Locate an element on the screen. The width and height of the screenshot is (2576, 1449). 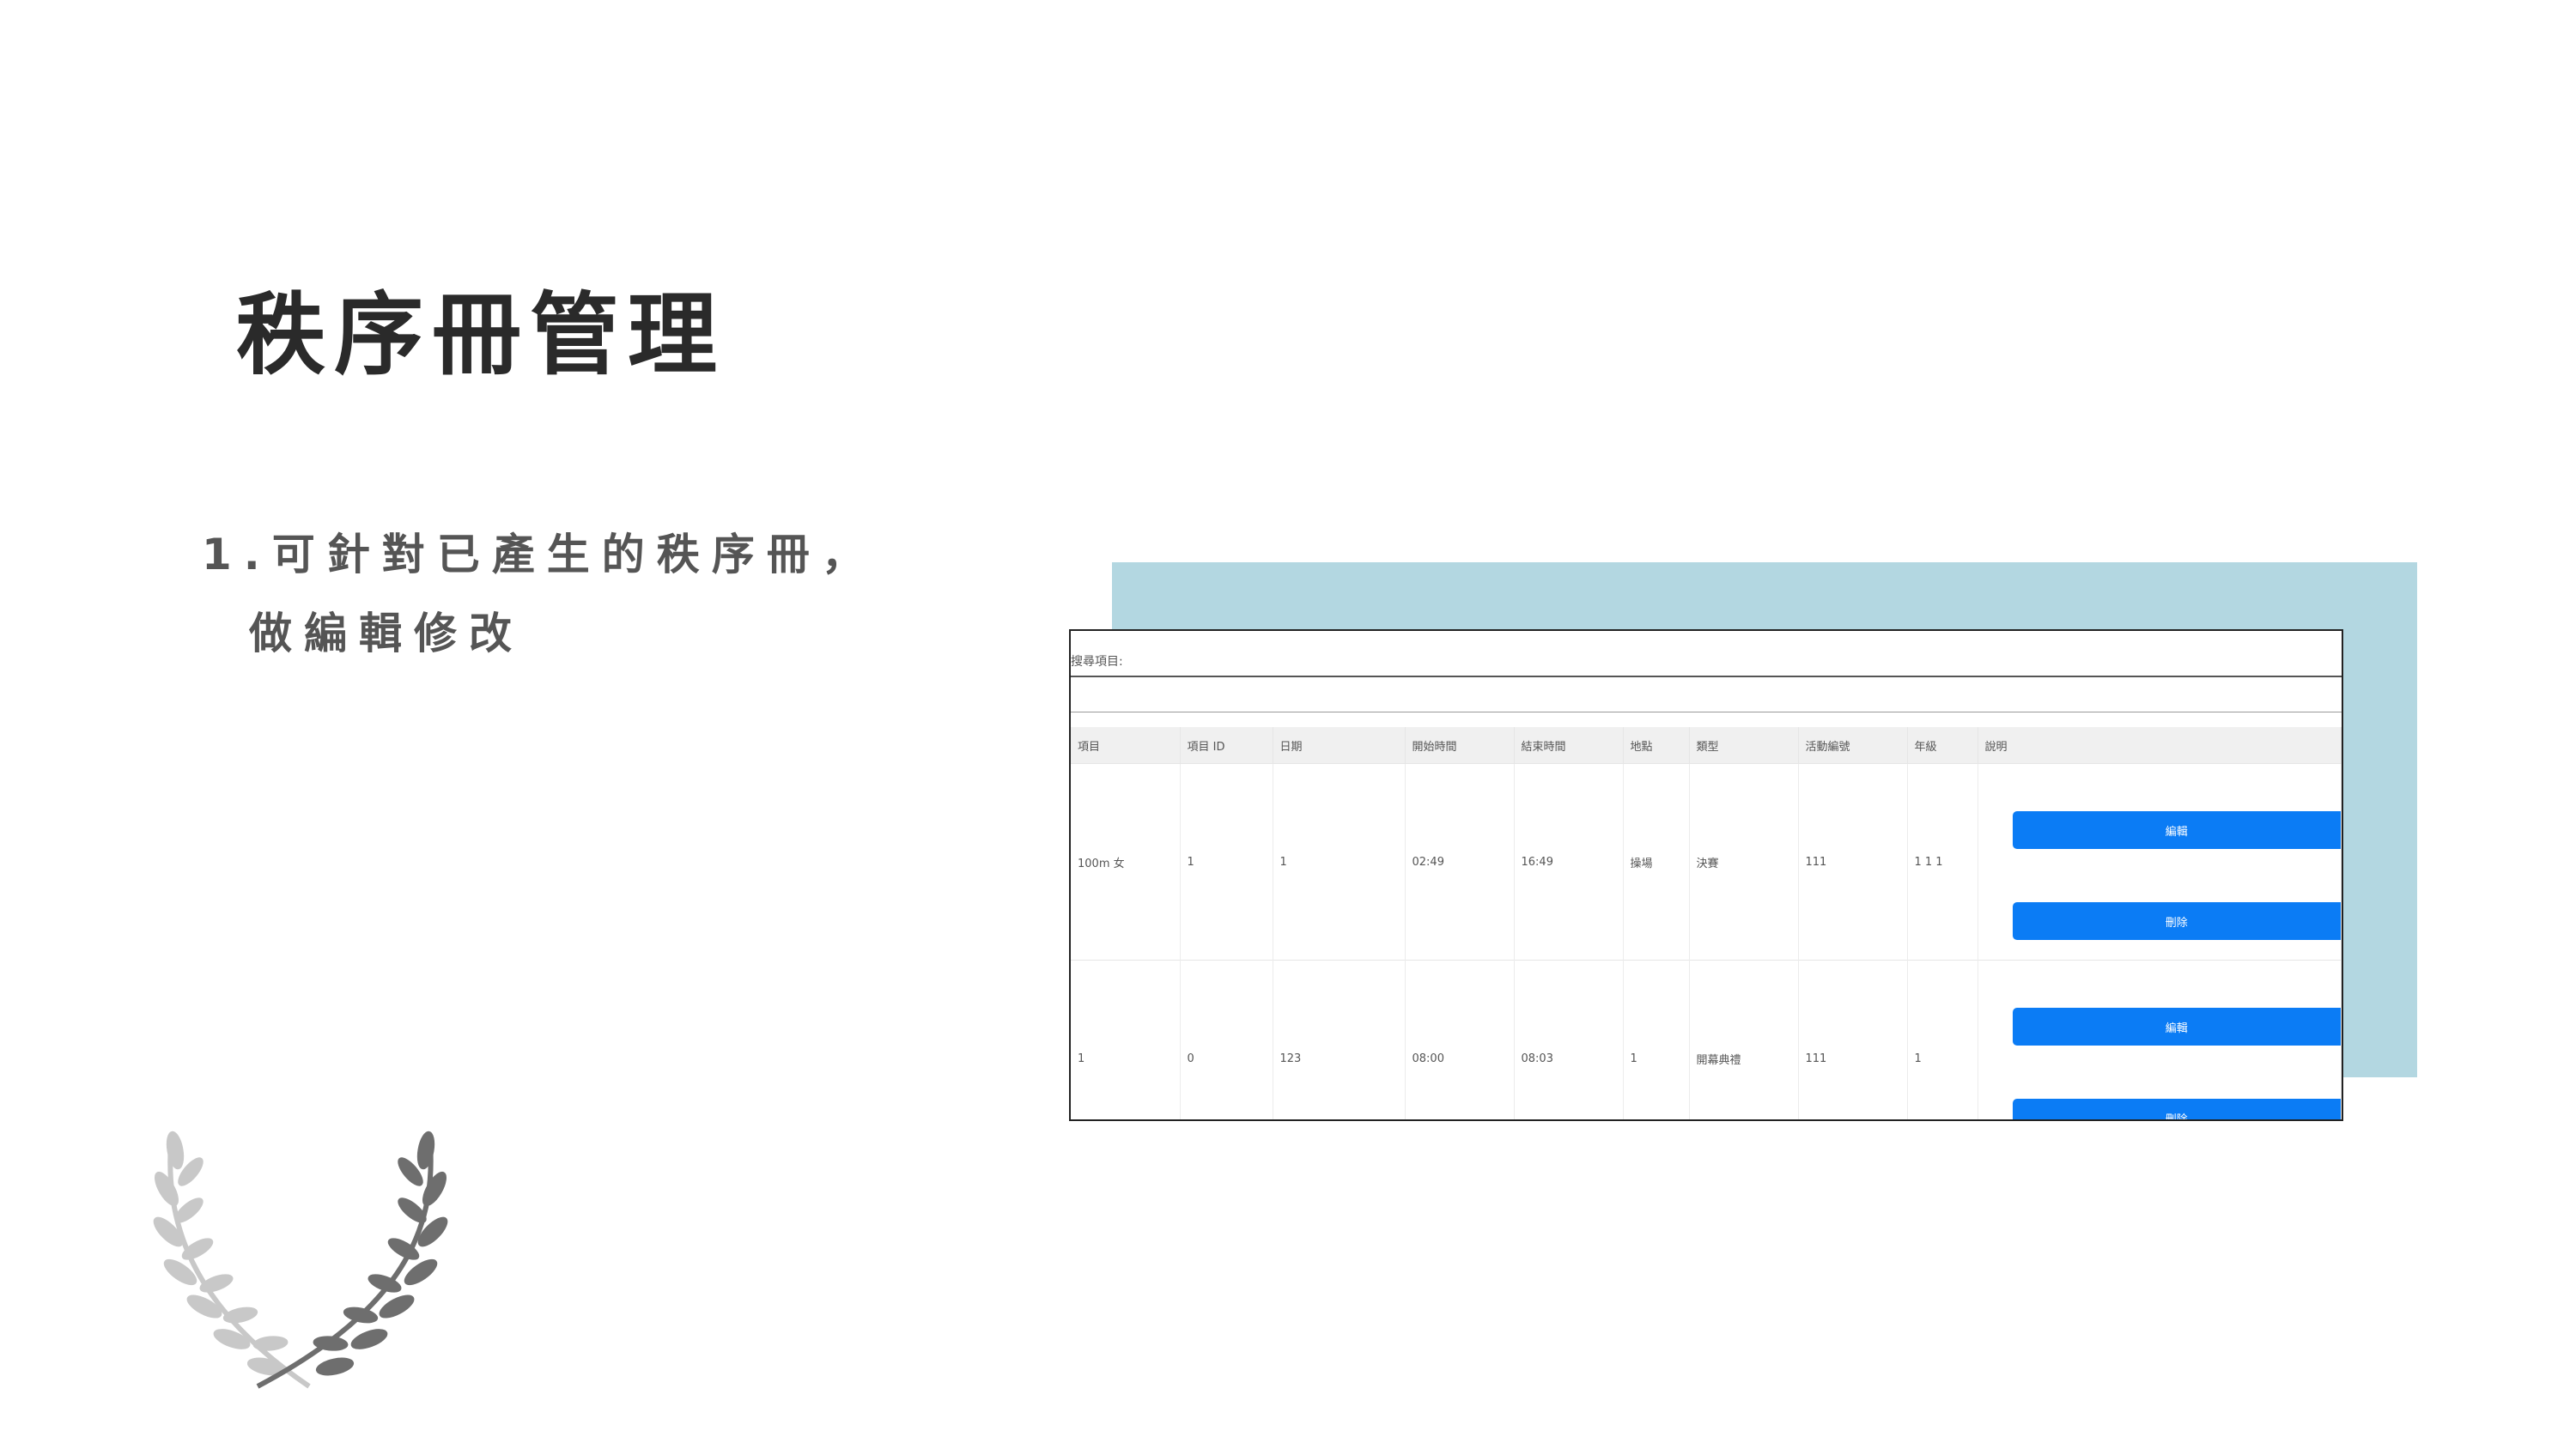
cell-type: 開幕典禮 is located at coordinates (1744, 1039).